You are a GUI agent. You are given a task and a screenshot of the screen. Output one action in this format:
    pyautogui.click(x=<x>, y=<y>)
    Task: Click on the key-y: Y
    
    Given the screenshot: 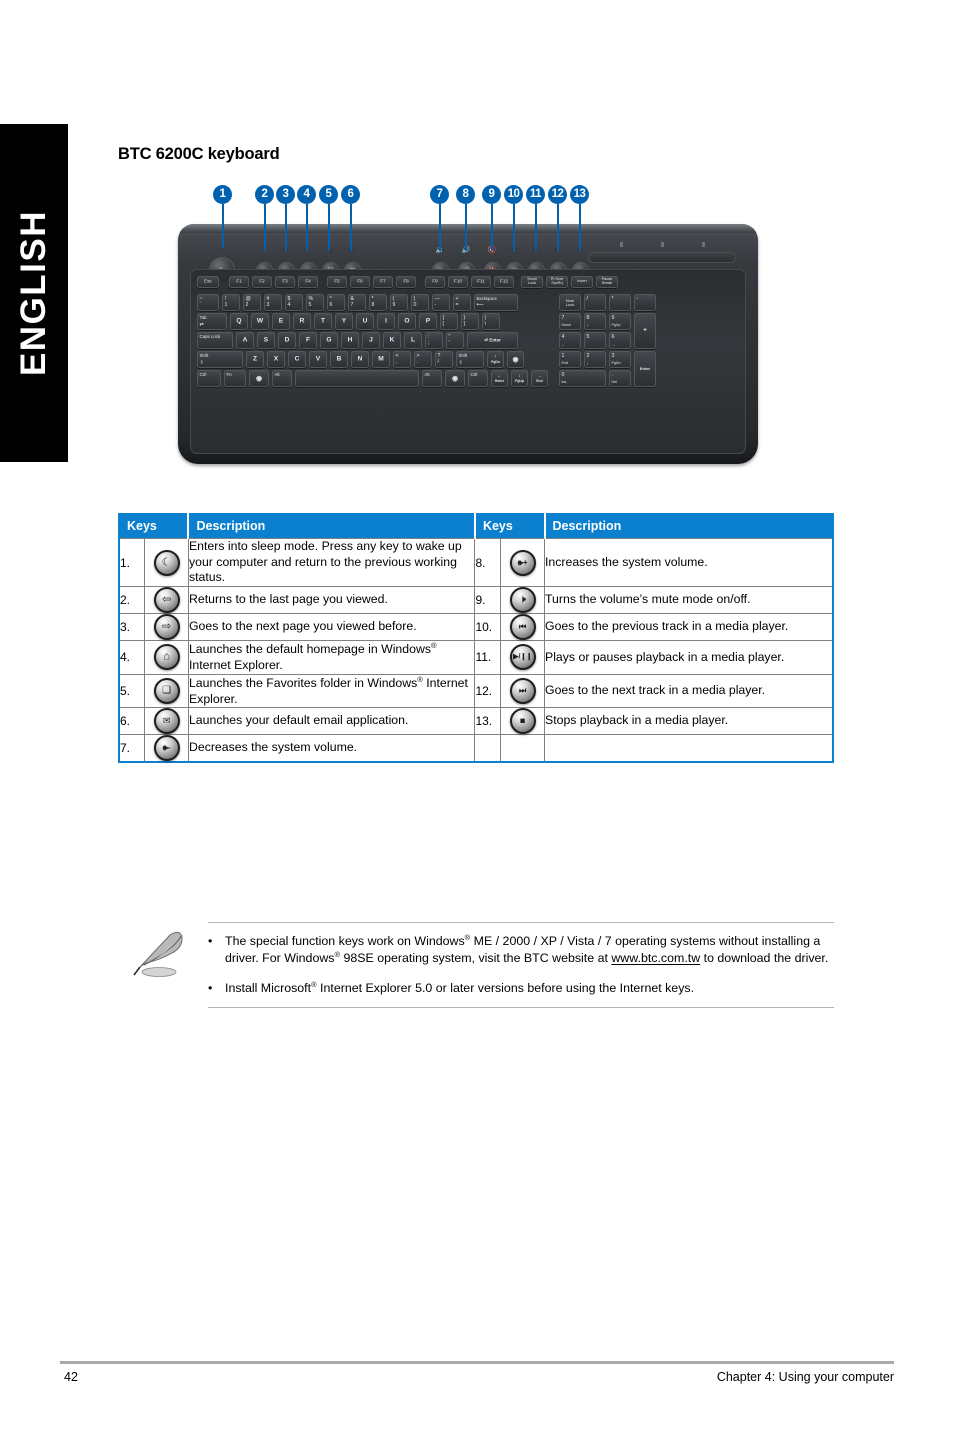 What is the action you would take?
    pyautogui.click(x=344, y=321)
    